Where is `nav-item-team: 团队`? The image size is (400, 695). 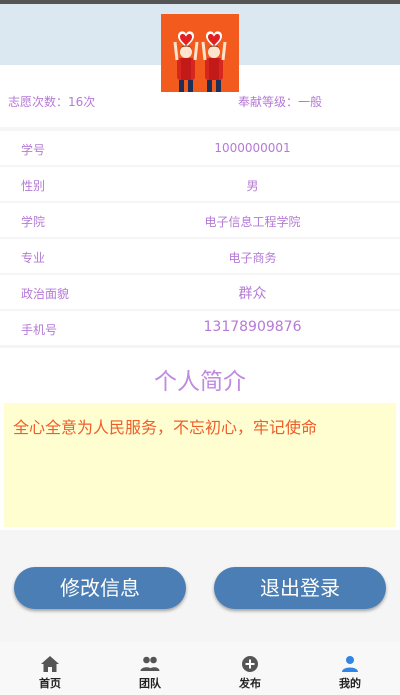 nav-item-team: 团队 is located at coordinates (150, 668).